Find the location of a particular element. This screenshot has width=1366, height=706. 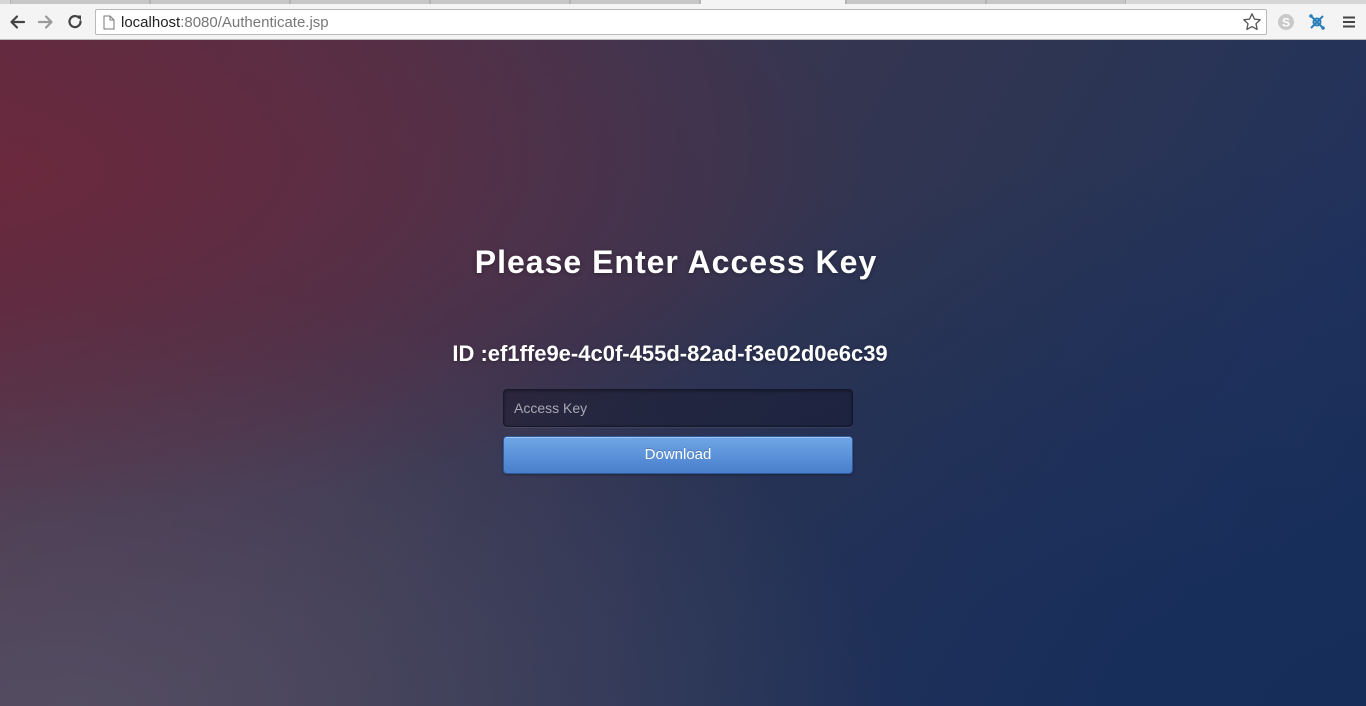

page-icon is located at coordinates (109, 22).